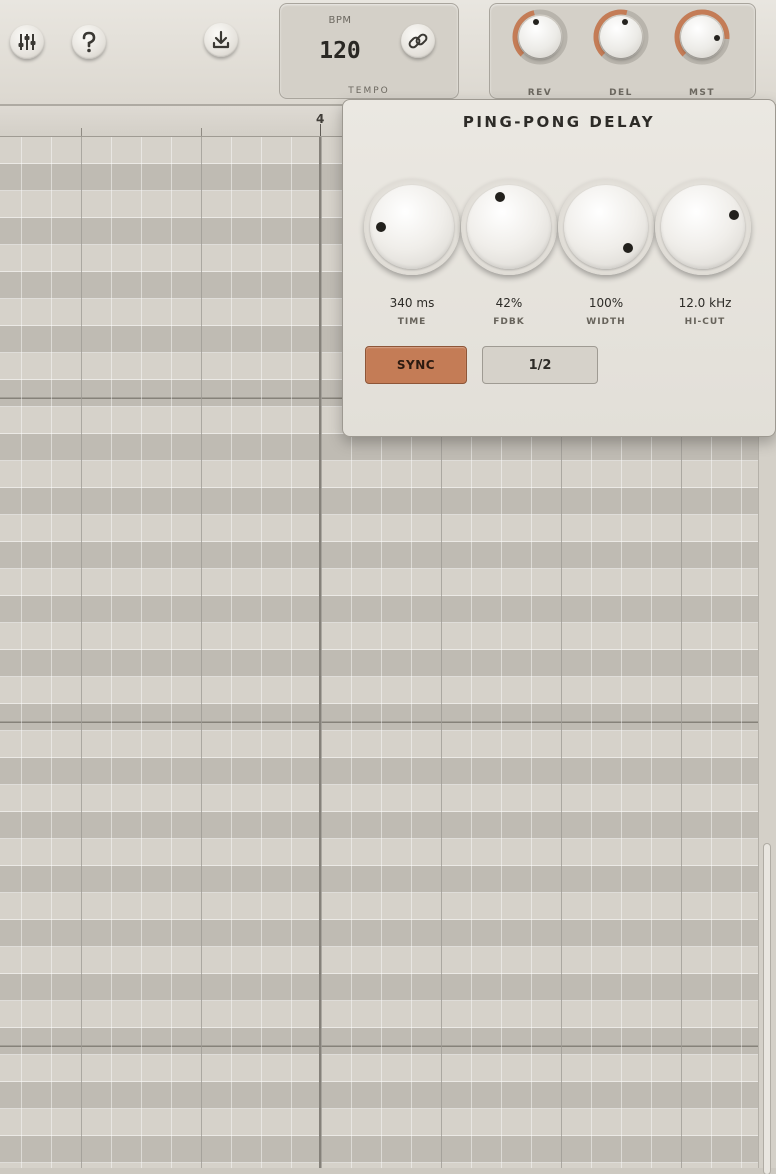 This screenshot has width=776, height=1174. I want to click on feedback-label: FDBK, so click(509, 322).